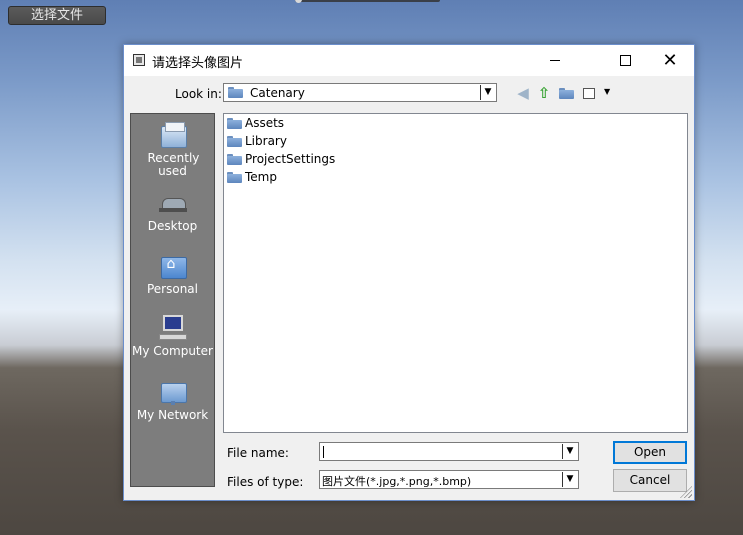  What do you see at coordinates (255, 123) in the screenshot?
I see `list-item: Assets` at bounding box center [255, 123].